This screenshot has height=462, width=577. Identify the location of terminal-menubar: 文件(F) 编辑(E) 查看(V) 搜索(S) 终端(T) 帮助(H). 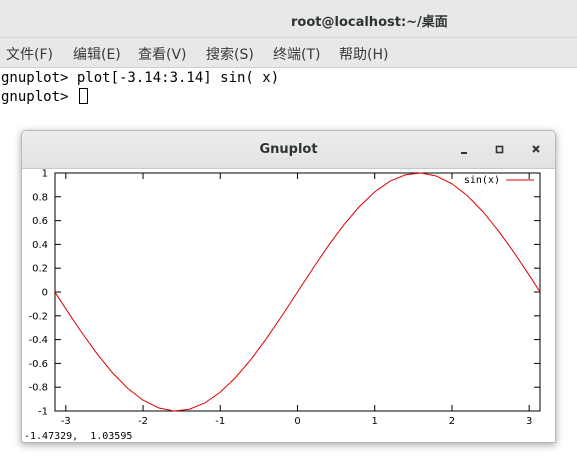
(288, 53).